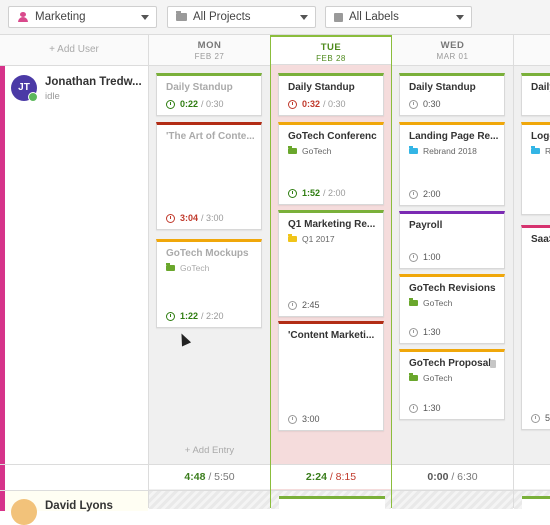 This screenshot has height=525, width=550. I want to click on task-card: 'The Art of Conte... 3:04/ 3:00, so click(209, 176).